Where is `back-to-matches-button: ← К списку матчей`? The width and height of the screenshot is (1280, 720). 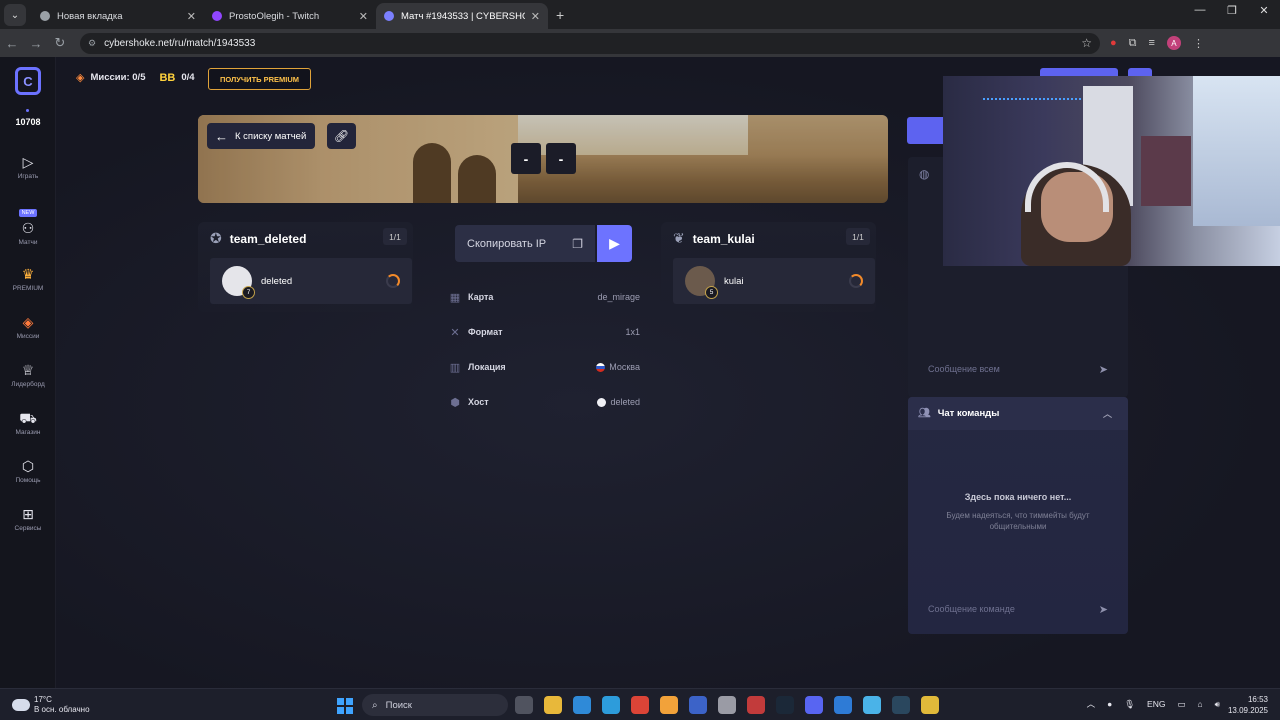
back-to-matches-button: ← К списку матчей is located at coordinates (261, 136).